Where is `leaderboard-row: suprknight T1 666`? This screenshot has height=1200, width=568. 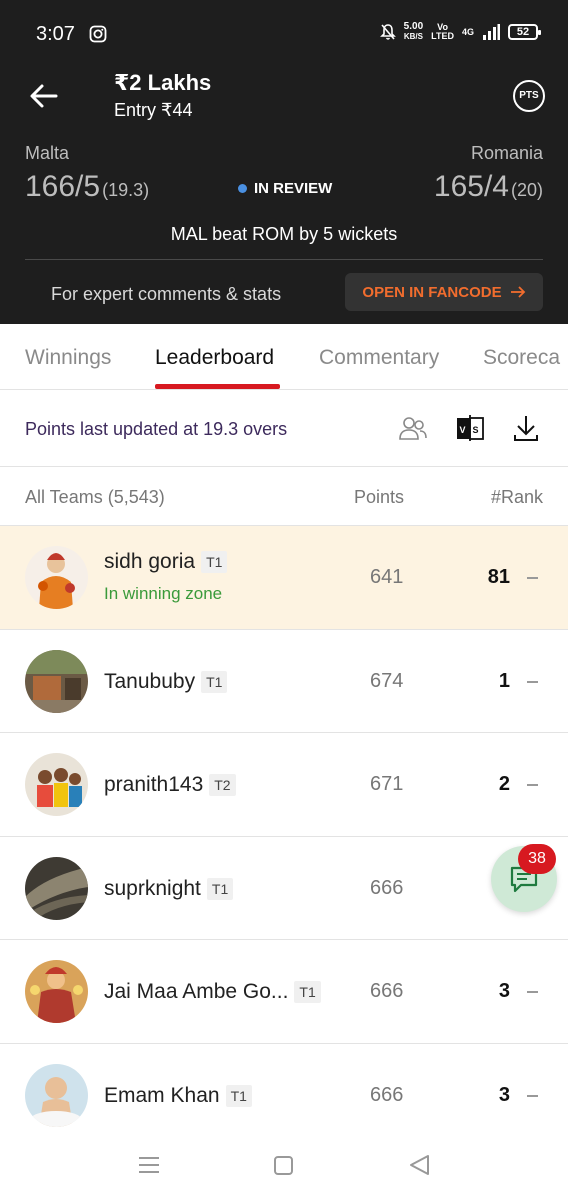 leaderboard-row: suprknight T1 666 is located at coordinates (284, 888).